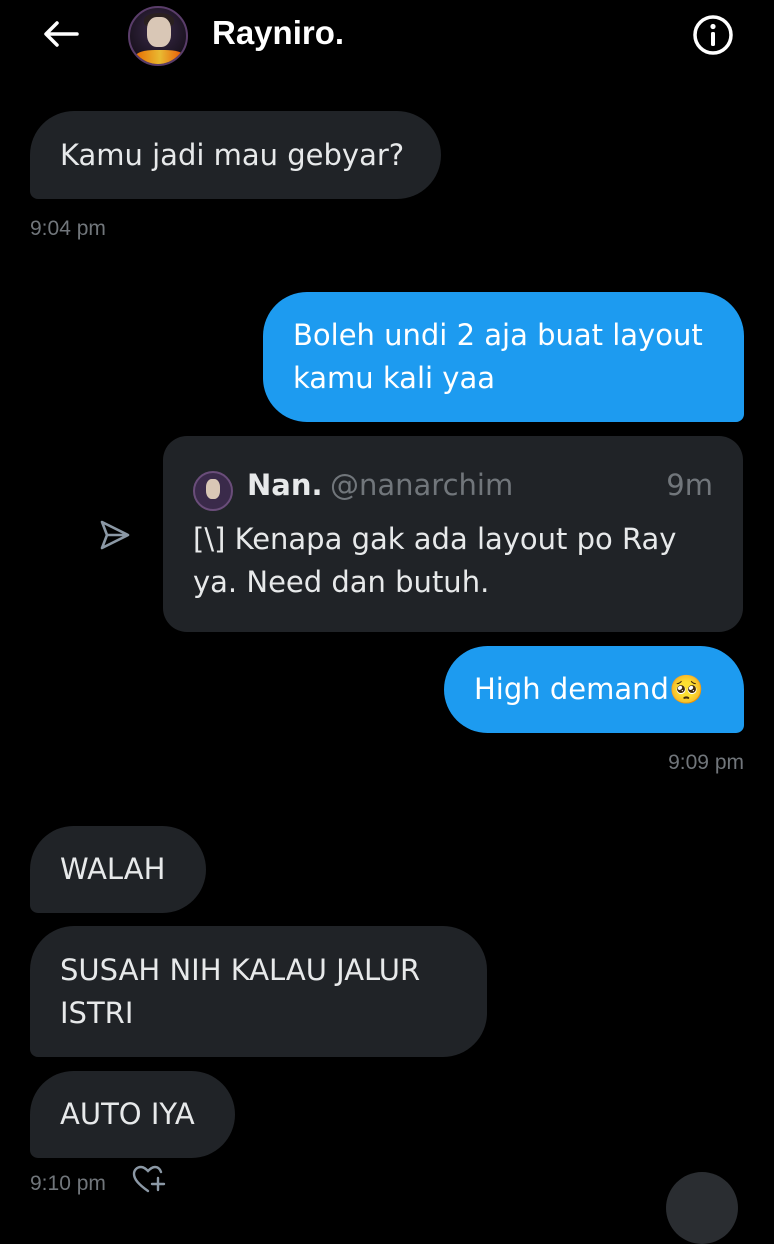 The width and height of the screenshot is (774, 1244). I want to click on message-bubble-incoming: AUTO IYA, so click(132, 1114).